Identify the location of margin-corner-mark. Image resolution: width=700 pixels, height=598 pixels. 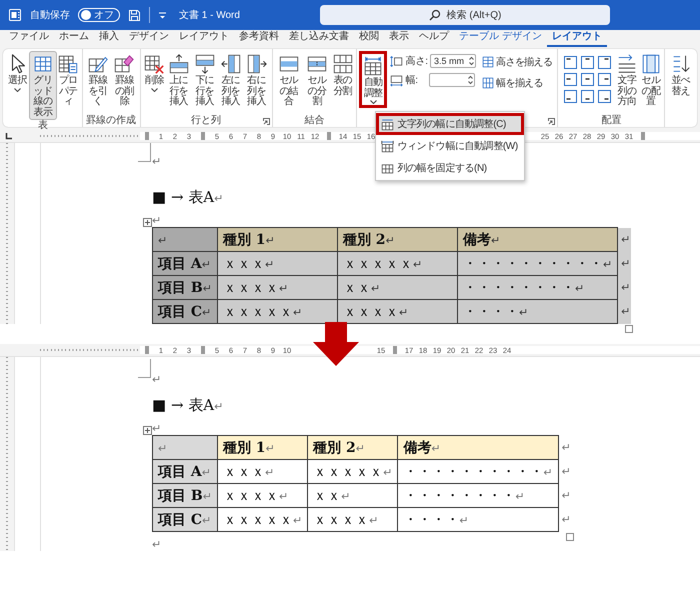
(144, 152).